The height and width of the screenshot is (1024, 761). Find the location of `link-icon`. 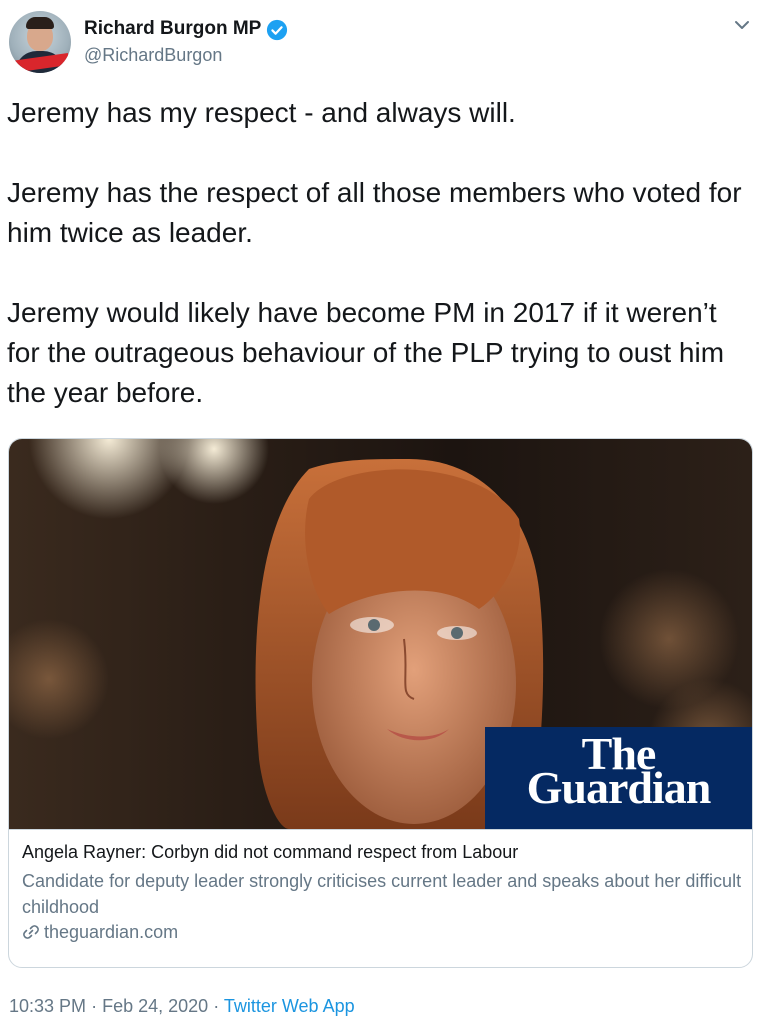

link-icon is located at coordinates (31, 932).